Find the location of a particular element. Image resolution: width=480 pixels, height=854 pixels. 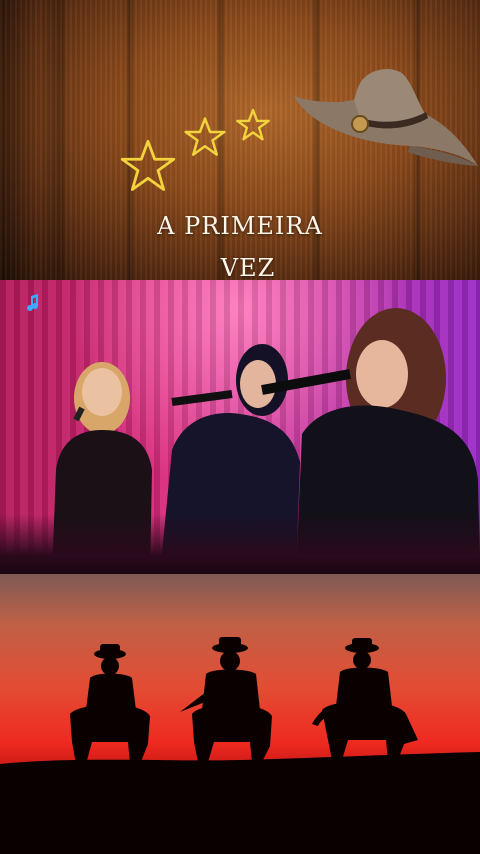

cowboy-hat-icon is located at coordinates (386, 117).